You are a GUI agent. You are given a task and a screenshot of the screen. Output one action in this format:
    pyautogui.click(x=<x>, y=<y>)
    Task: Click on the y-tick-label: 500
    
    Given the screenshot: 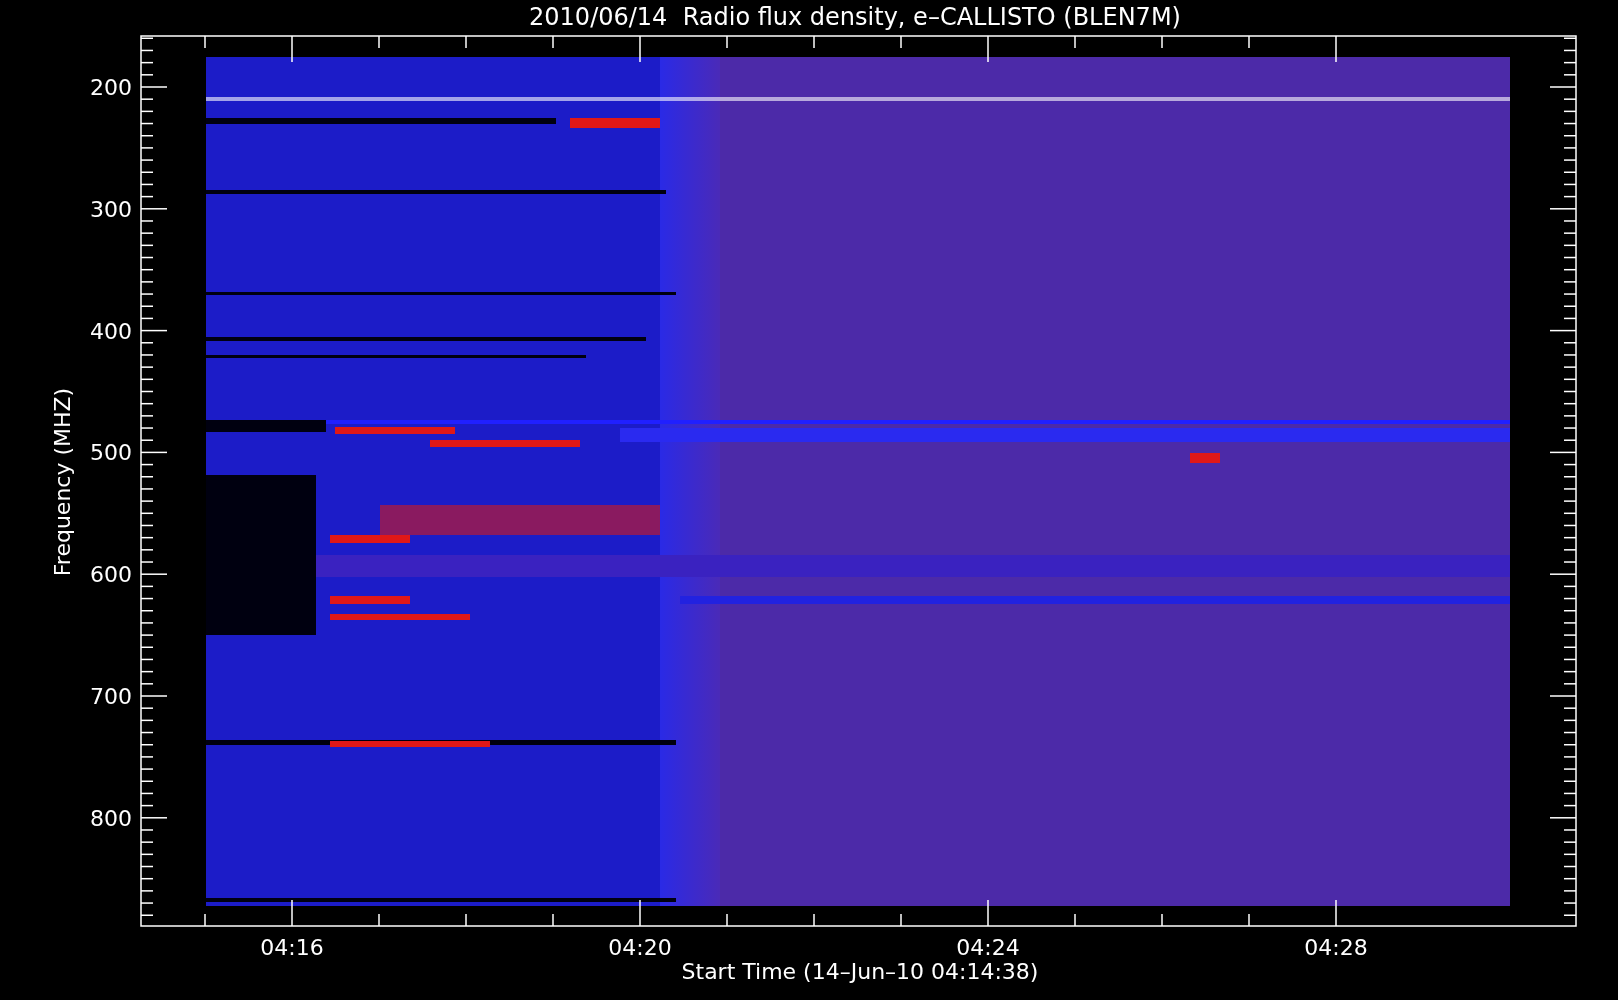 What is the action you would take?
    pyautogui.click(x=111, y=453)
    